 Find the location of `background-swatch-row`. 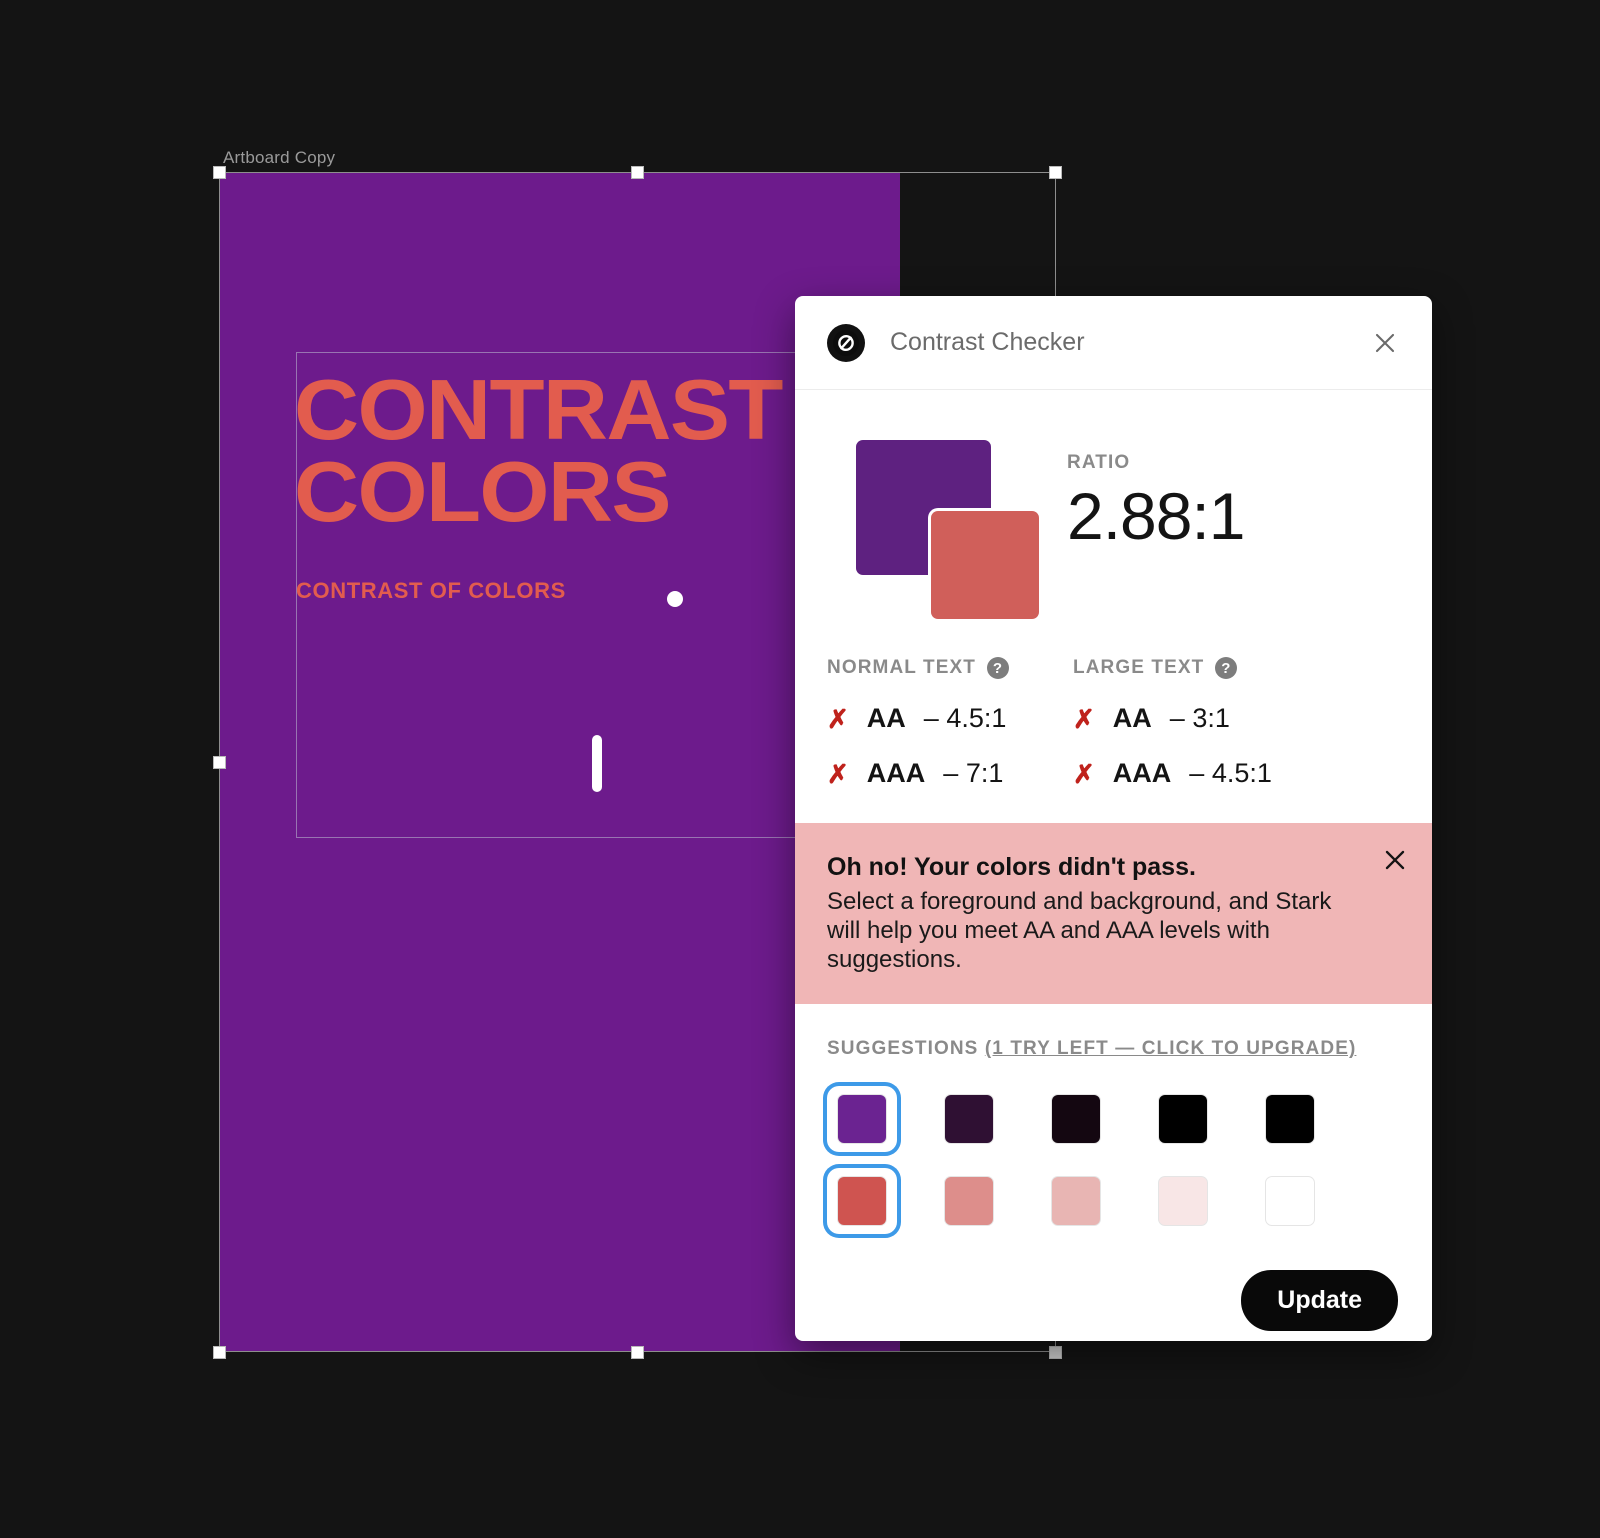

background-swatch-row is located at coordinates (1113, 1119).